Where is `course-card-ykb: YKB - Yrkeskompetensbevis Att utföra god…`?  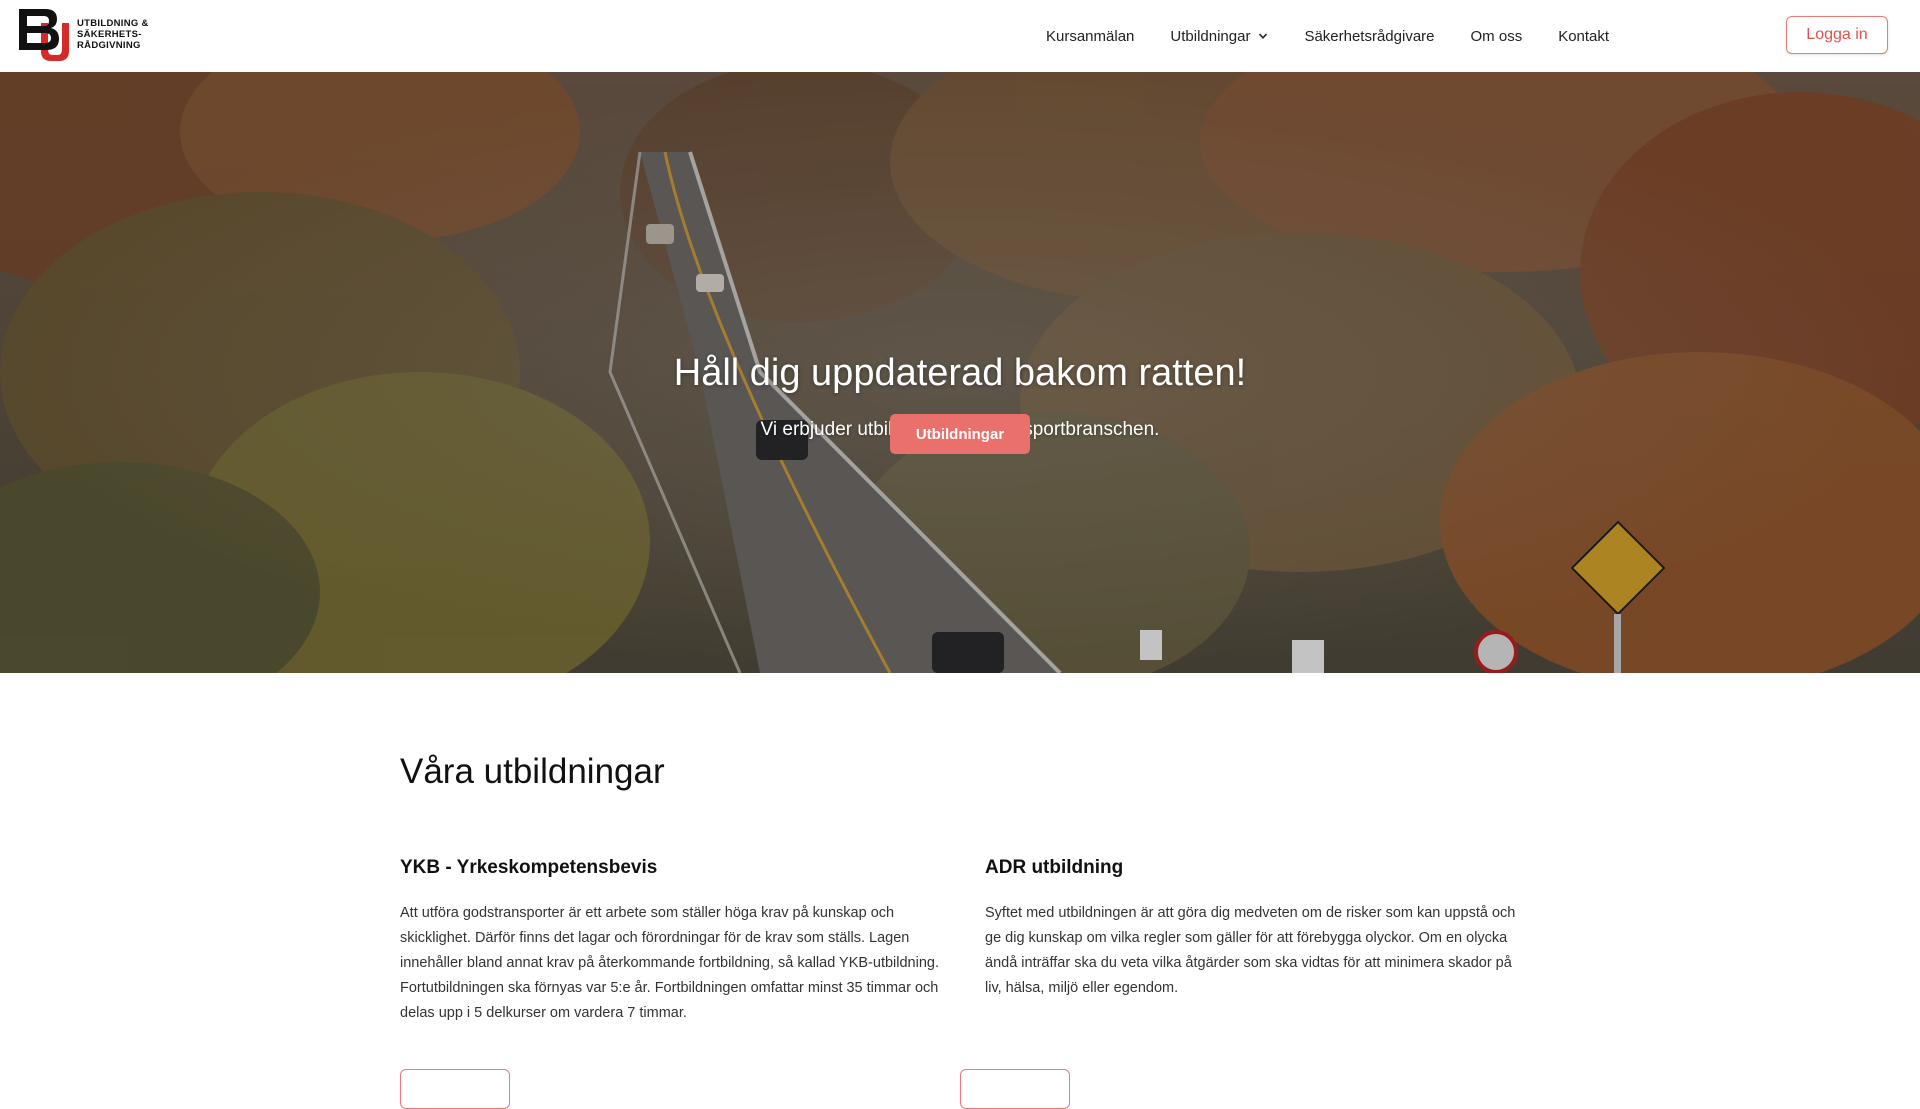 course-card-ykb: YKB - Yrkeskompetensbevis Att utföra god… is located at coordinates (670, 941).